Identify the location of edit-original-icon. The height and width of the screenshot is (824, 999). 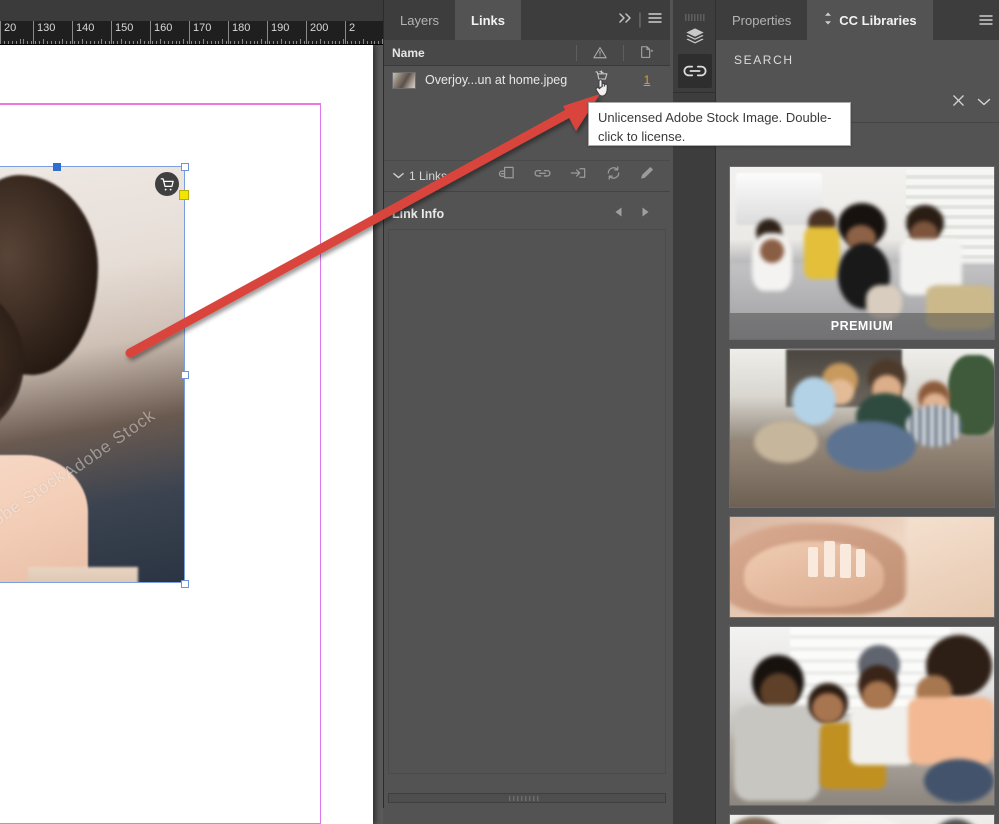
(647, 175).